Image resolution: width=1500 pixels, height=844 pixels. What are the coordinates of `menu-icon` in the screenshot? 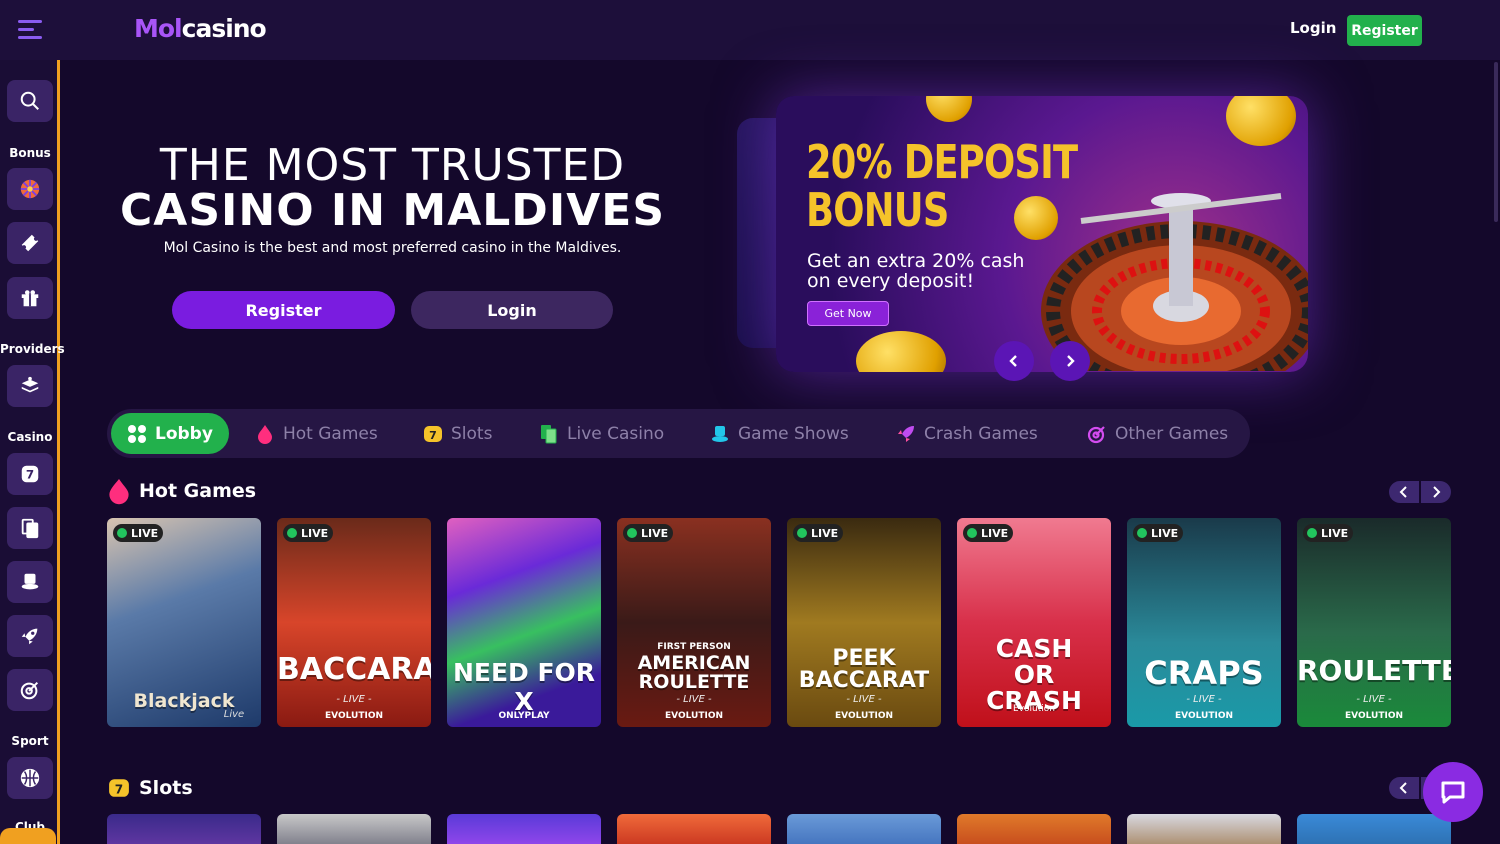 It's located at (30, 30).